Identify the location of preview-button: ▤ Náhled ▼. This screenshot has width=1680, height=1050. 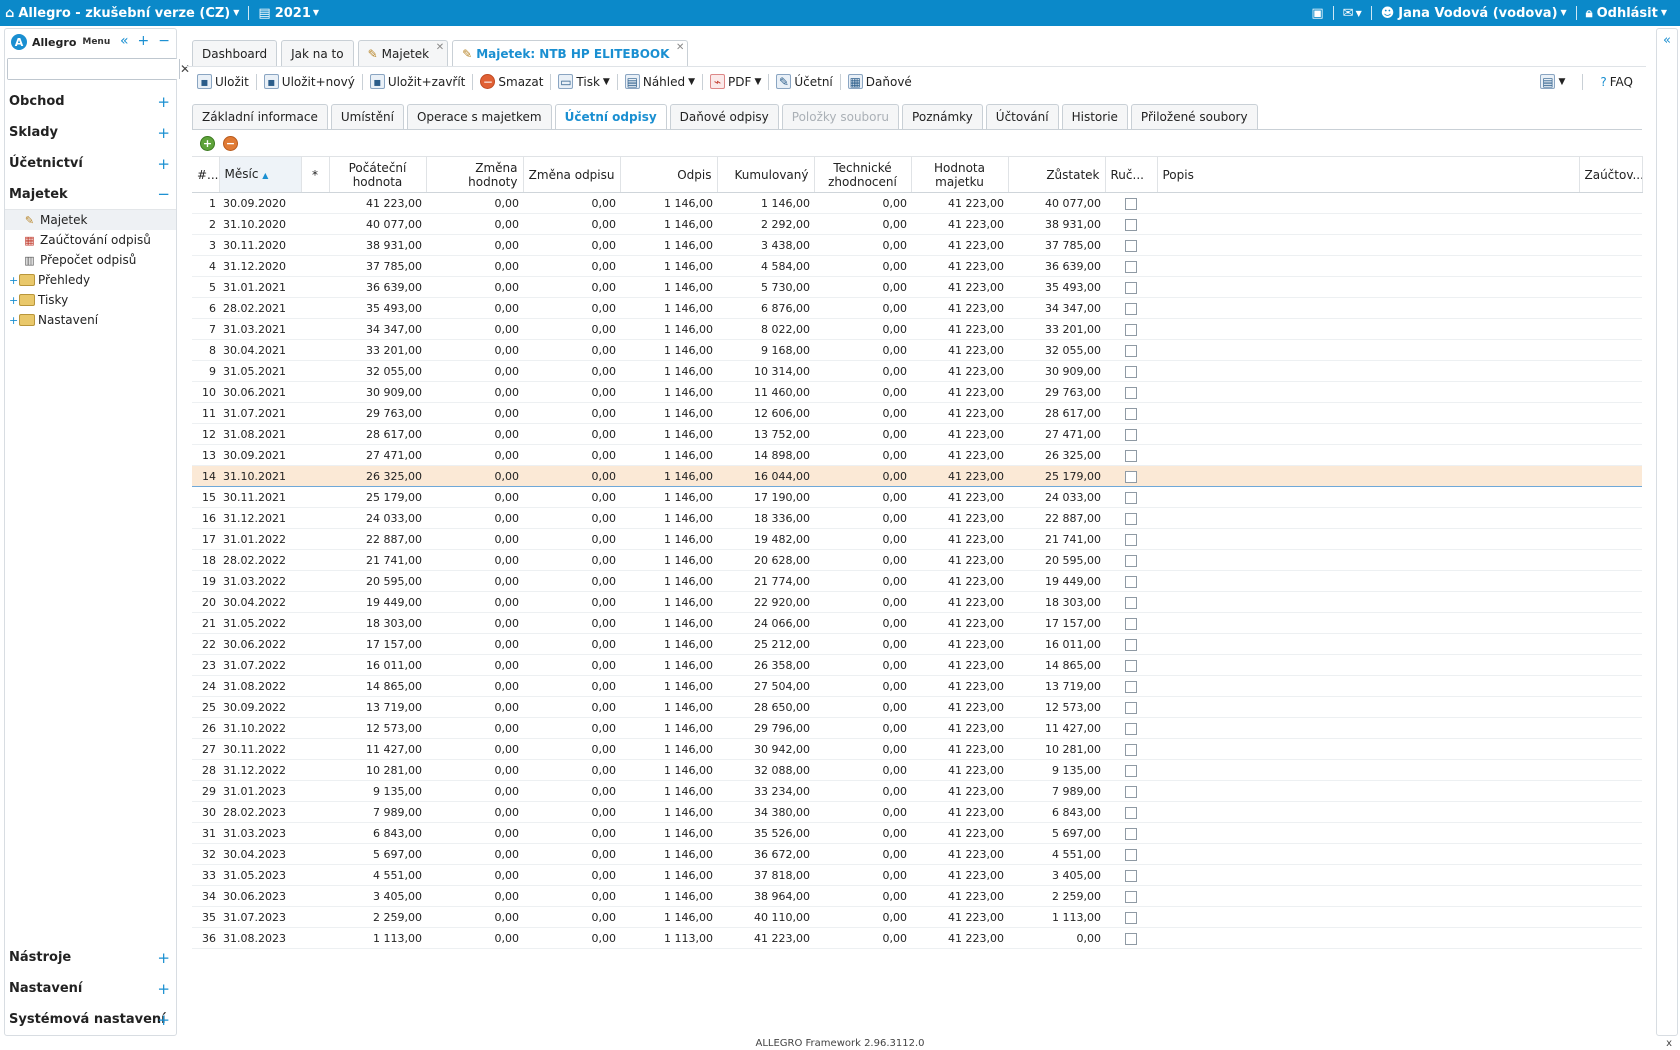
(660, 81).